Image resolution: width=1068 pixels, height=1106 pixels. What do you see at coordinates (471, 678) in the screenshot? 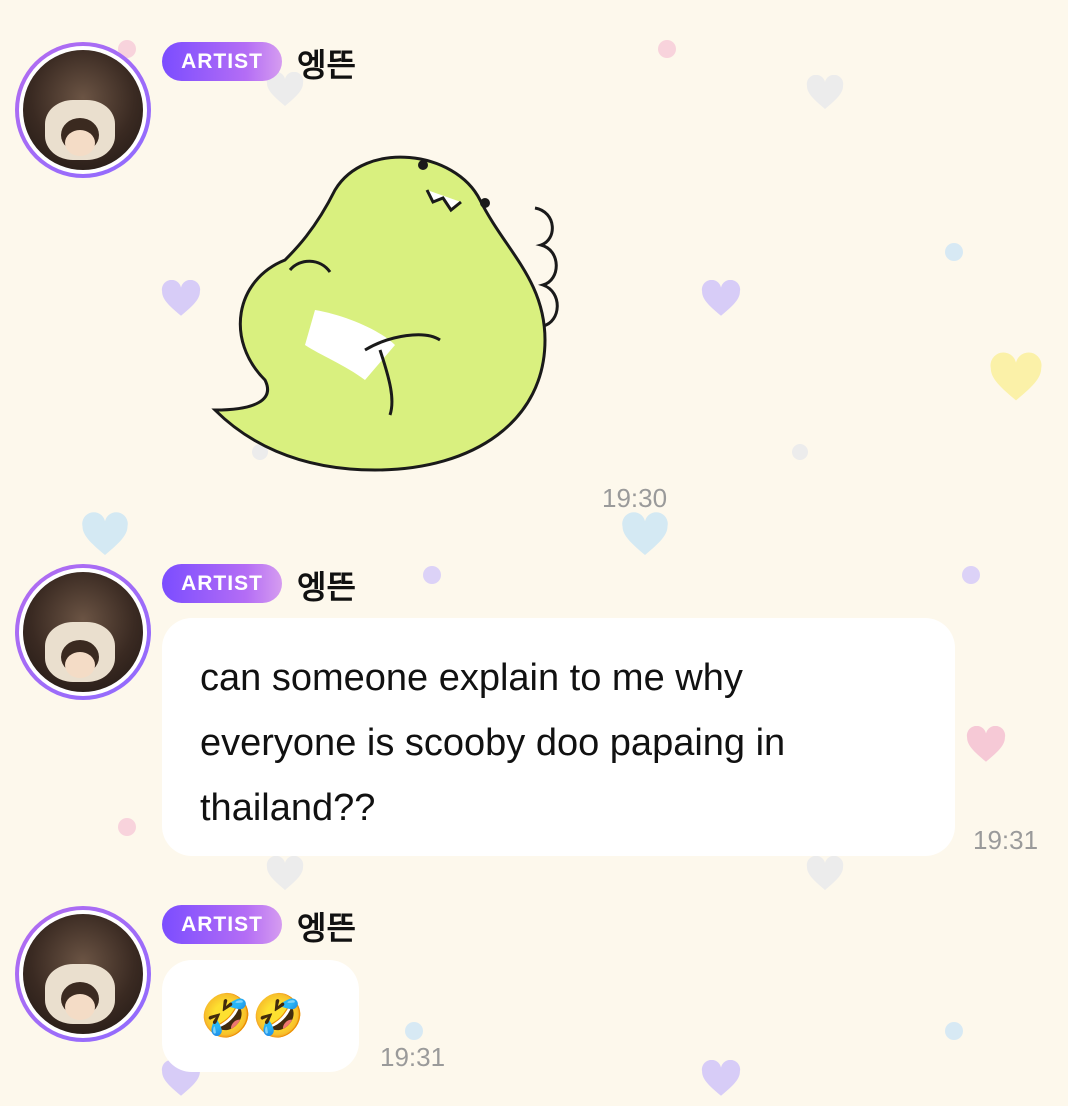
I see `message-line: can someone explain to me why` at bounding box center [471, 678].